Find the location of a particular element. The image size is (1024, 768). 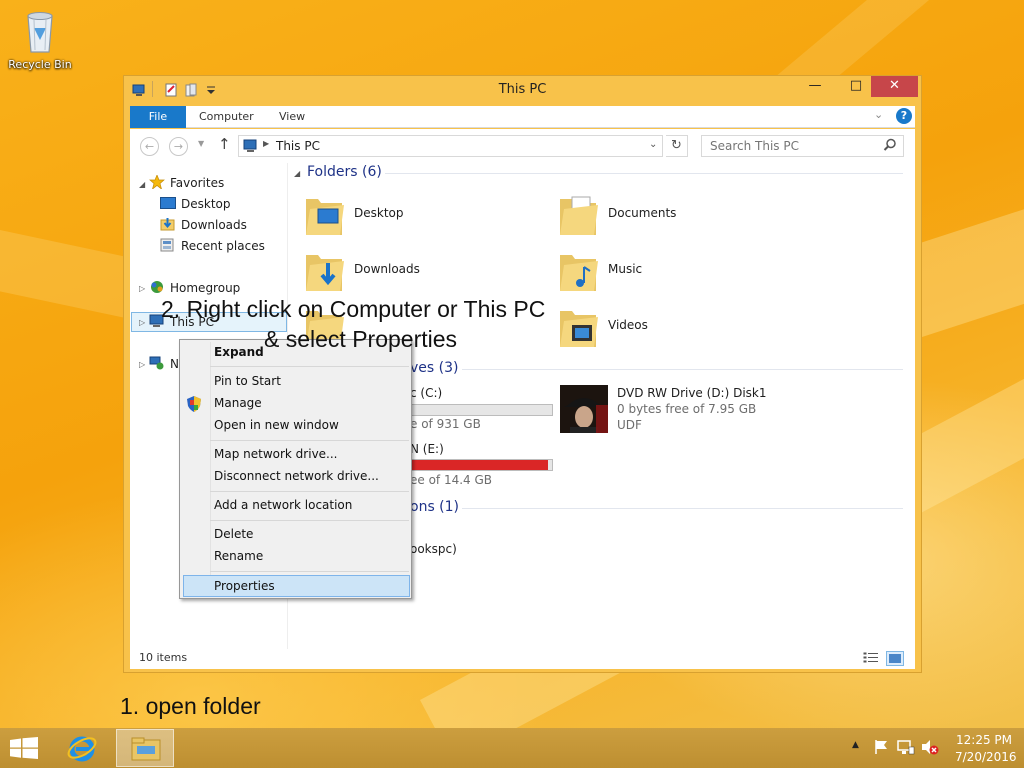

show-hidden-icons-button: ▲ is located at coordinates (855, 745).